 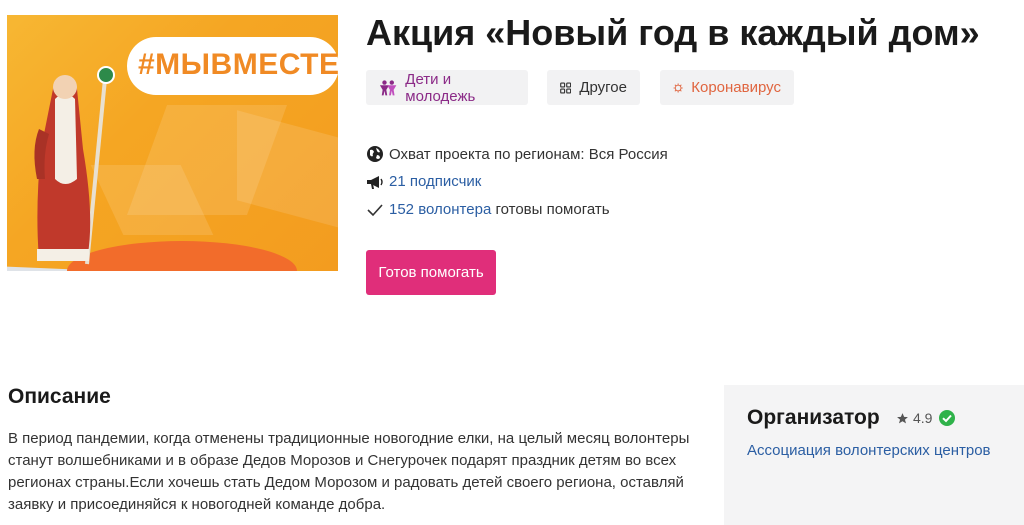 What do you see at coordinates (431, 272) in the screenshot?
I see `ready-to-help-button: Готов помогать` at bounding box center [431, 272].